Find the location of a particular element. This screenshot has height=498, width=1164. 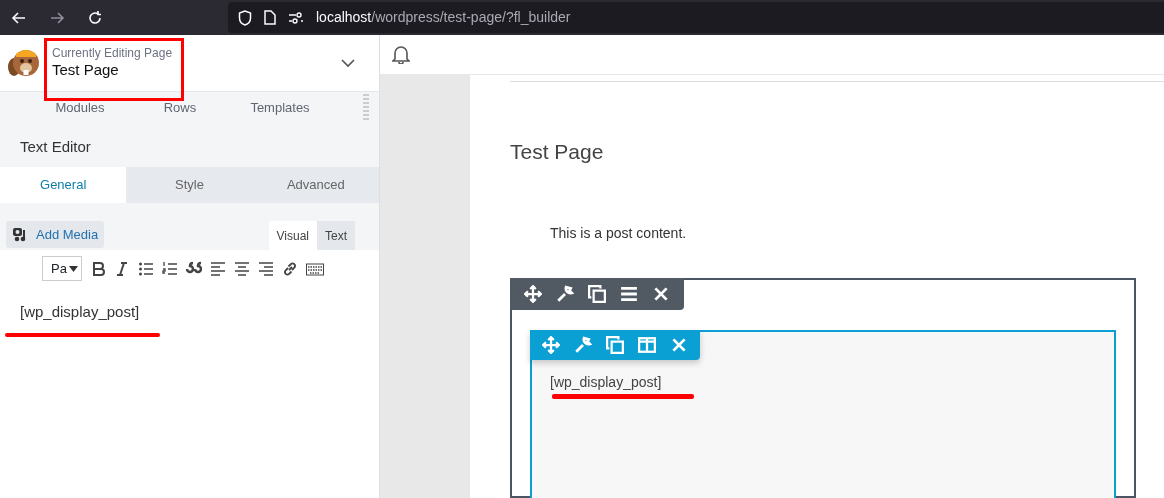

bell-icon is located at coordinates (401, 54).